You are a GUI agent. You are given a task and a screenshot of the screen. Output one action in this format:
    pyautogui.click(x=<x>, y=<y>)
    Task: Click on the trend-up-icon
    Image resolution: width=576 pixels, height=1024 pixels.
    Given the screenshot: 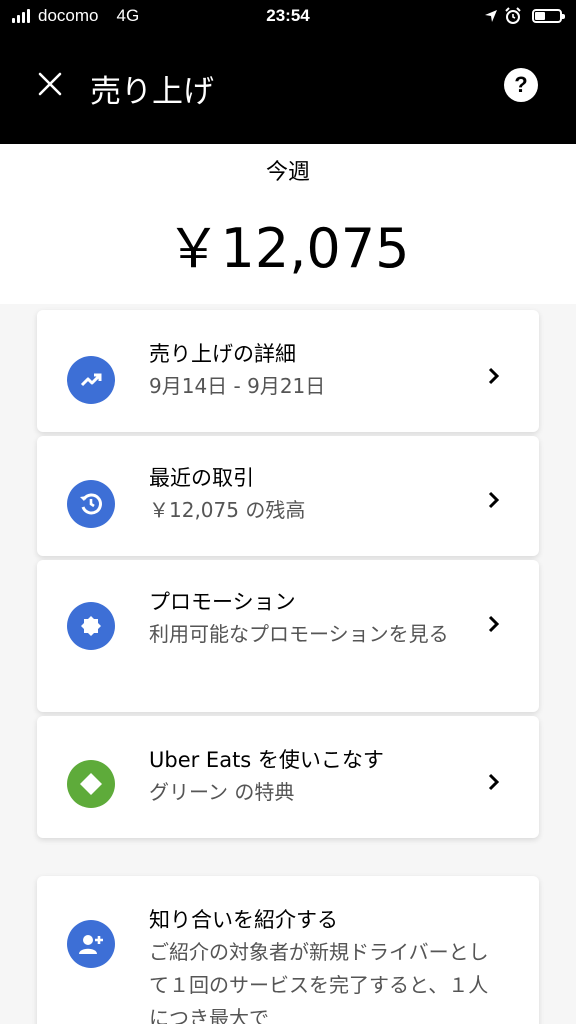 What is the action you would take?
    pyautogui.click(x=91, y=380)
    